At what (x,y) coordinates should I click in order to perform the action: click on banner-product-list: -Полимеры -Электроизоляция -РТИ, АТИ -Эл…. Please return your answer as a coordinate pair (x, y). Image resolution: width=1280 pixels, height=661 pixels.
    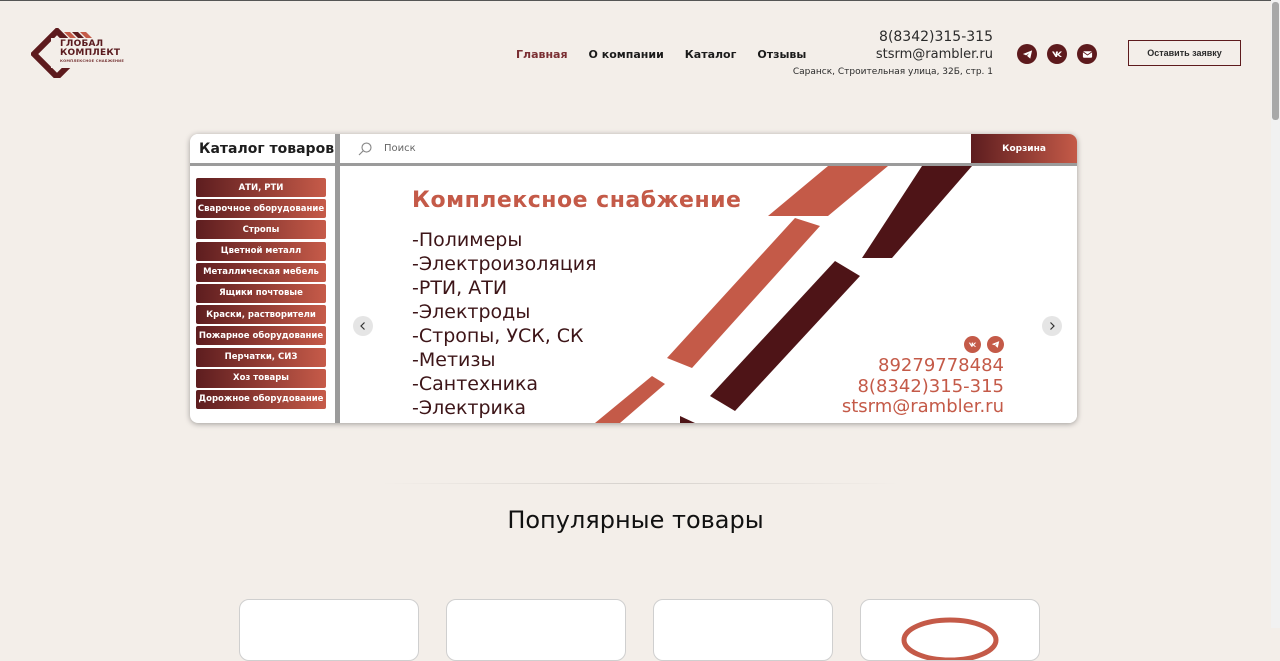
    Looking at the image, I should click on (504, 324).